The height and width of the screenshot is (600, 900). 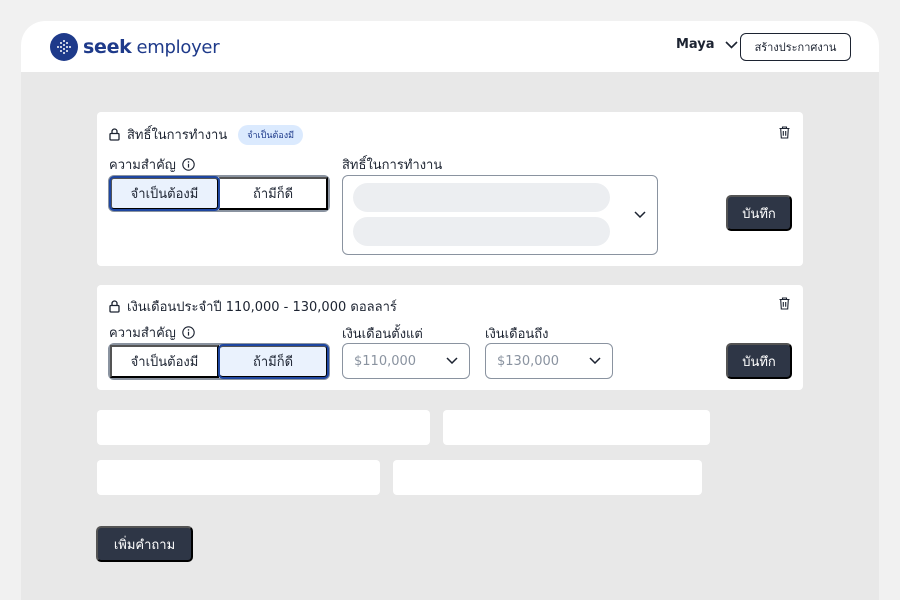 What do you see at coordinates (500, 215) in the screenshot?
I see `work-rights-multiselect` at bounding box center [500, 215].